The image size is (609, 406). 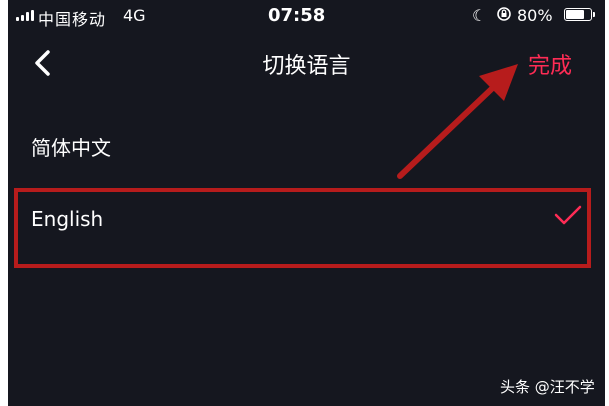 What do you see at coordinates (547, 387) in the screenshot?
I see `watermark-text: 头条 @汪不学` at bounding box center [547, 387].